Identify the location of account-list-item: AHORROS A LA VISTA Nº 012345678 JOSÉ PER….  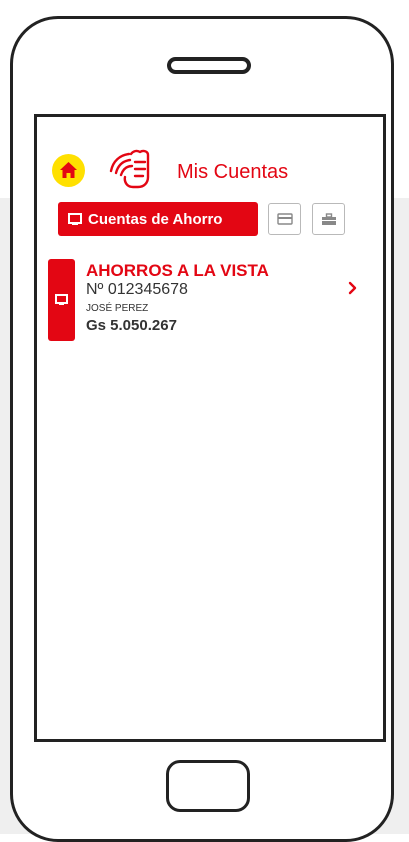
(208, 301).